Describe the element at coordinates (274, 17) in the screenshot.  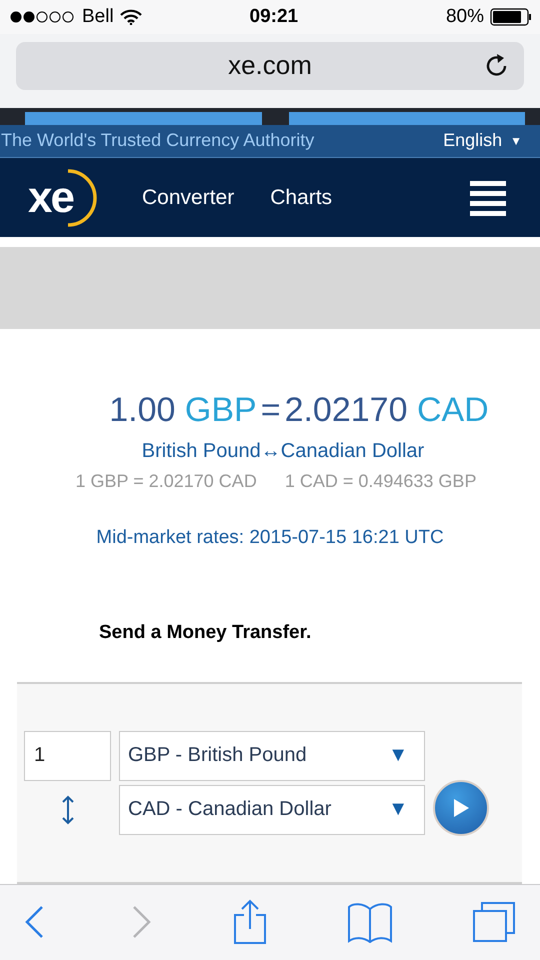
I see `clock-time: 09:21` at that location.